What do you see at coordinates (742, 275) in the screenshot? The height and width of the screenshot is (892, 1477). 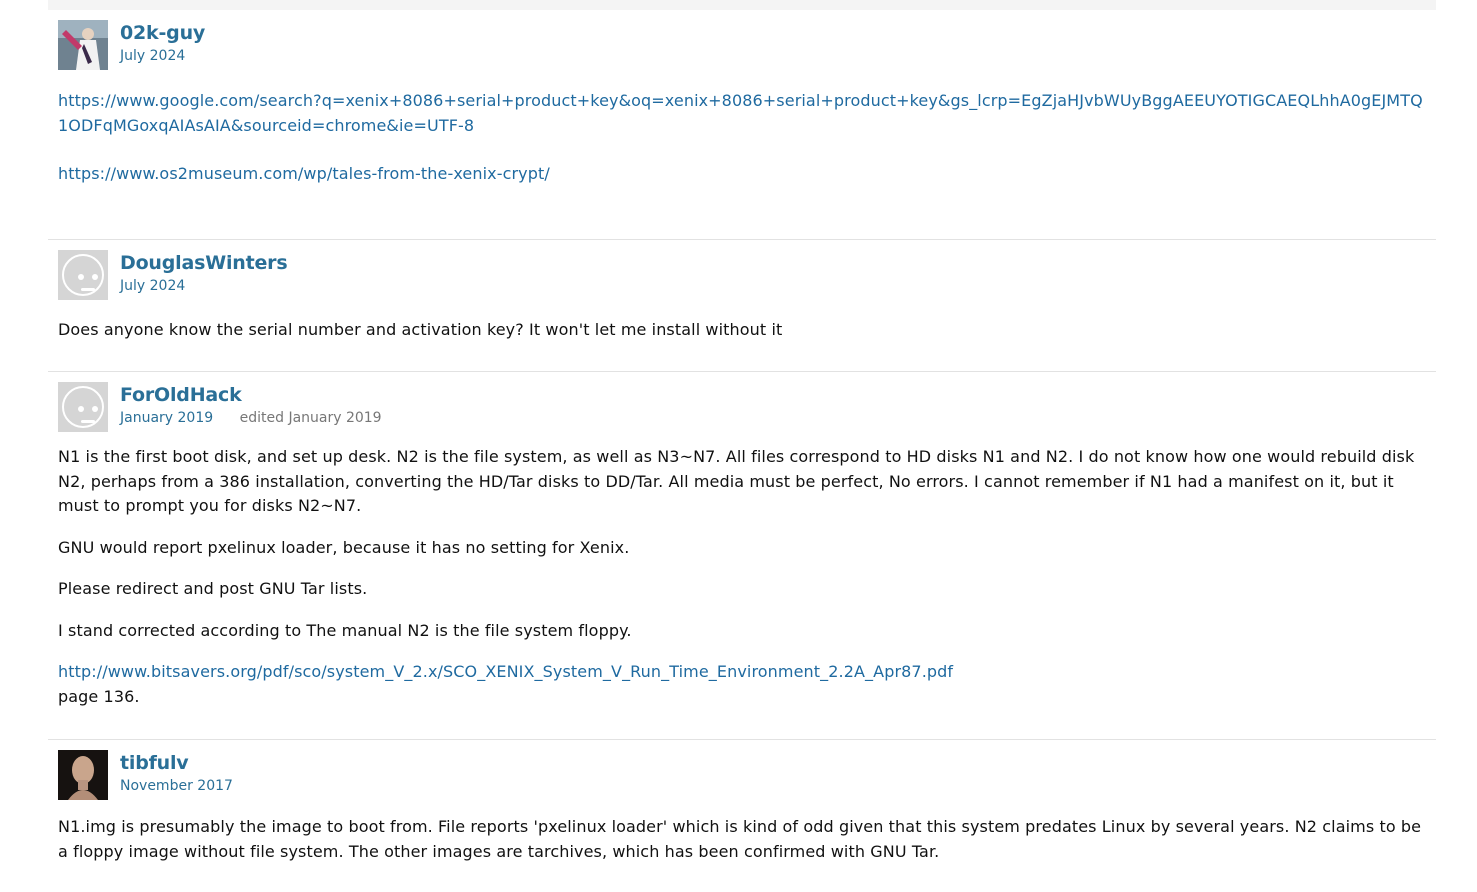 I see `comment-header: DouglasWinters July 2024` at bounding box center [742, 275].